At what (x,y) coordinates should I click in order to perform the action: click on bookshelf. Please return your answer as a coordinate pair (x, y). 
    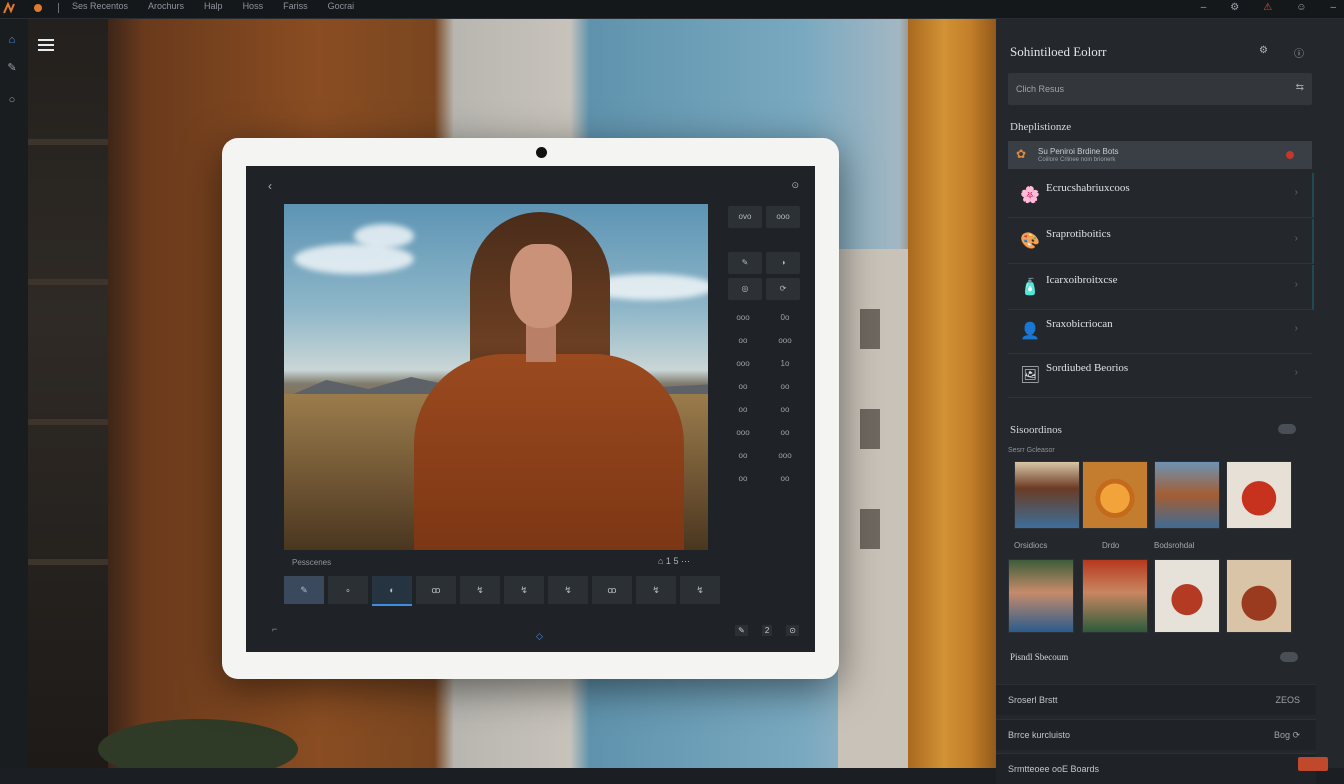
    Looking at the image, I should click on (68, 393).